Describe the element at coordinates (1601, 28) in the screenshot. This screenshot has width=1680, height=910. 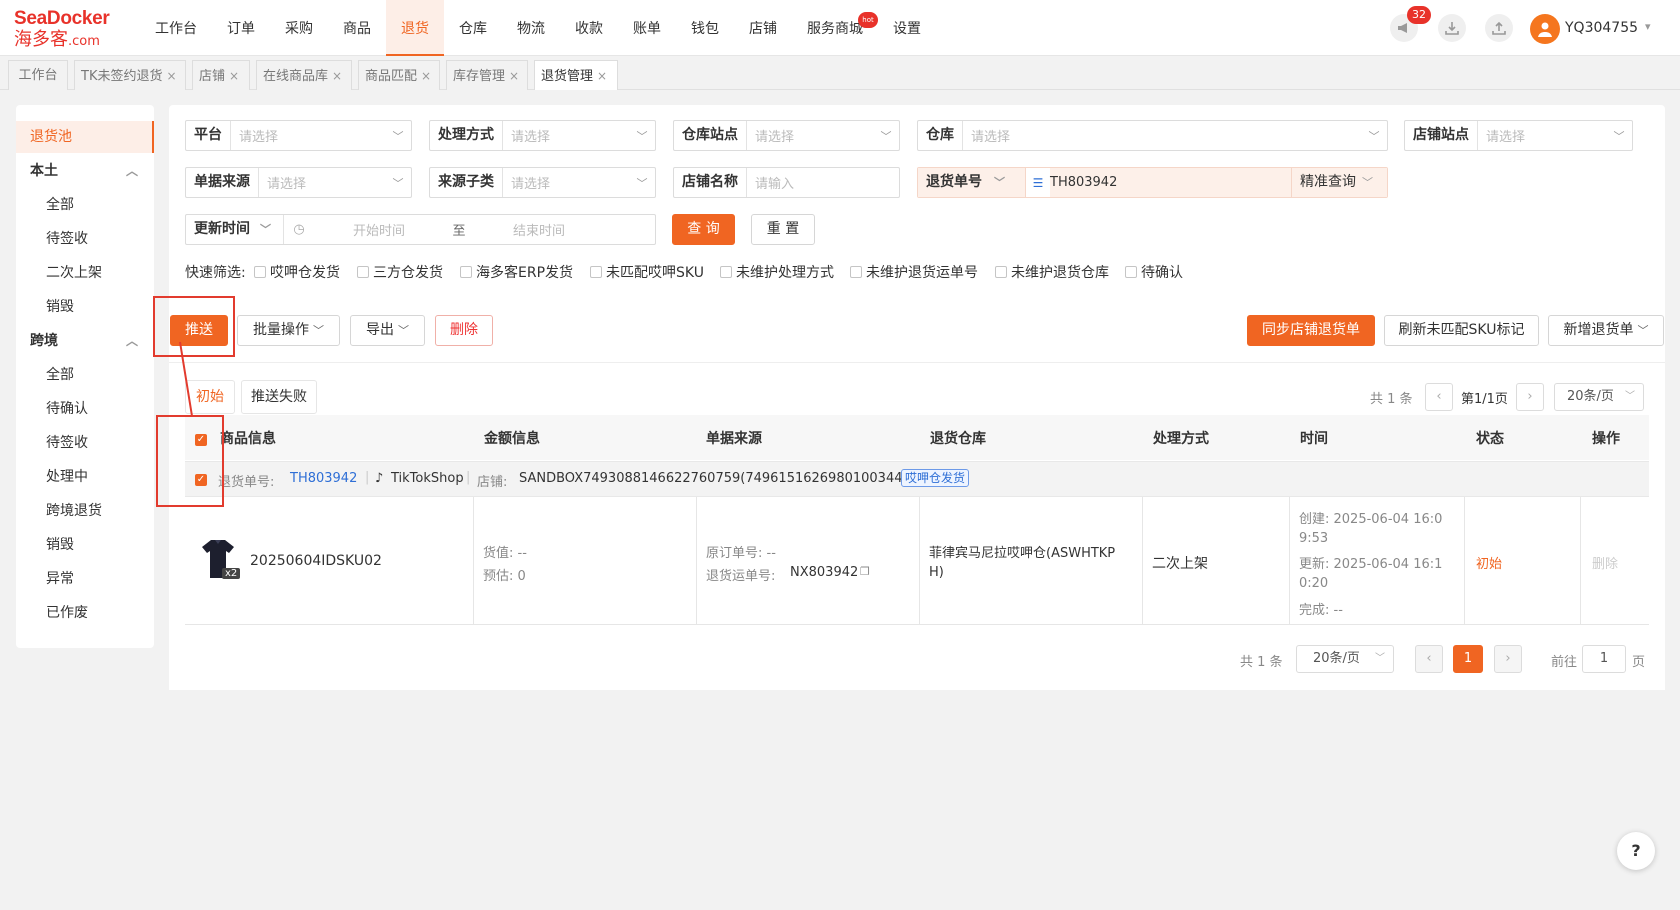
I see `username: YQ304755` at that location.